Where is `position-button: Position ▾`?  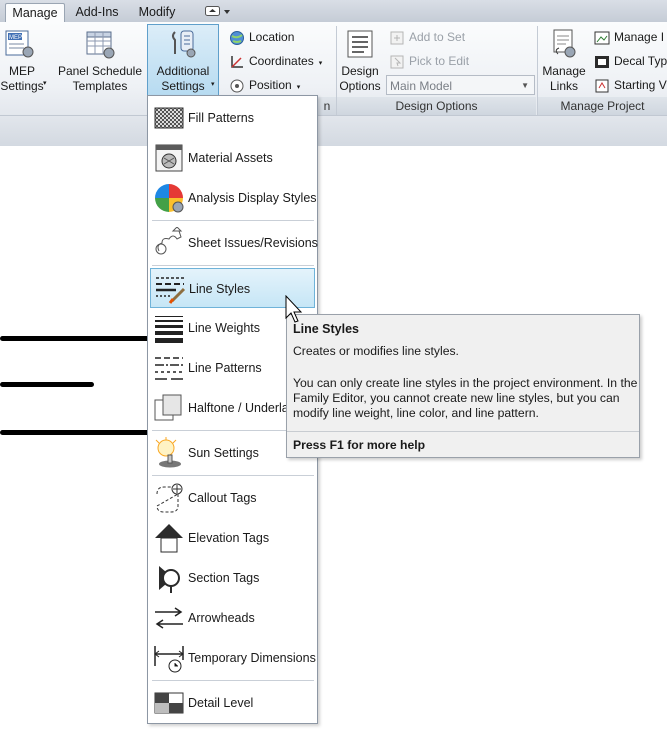
position-button: Position ▾ is located at coordinates (264, 85).